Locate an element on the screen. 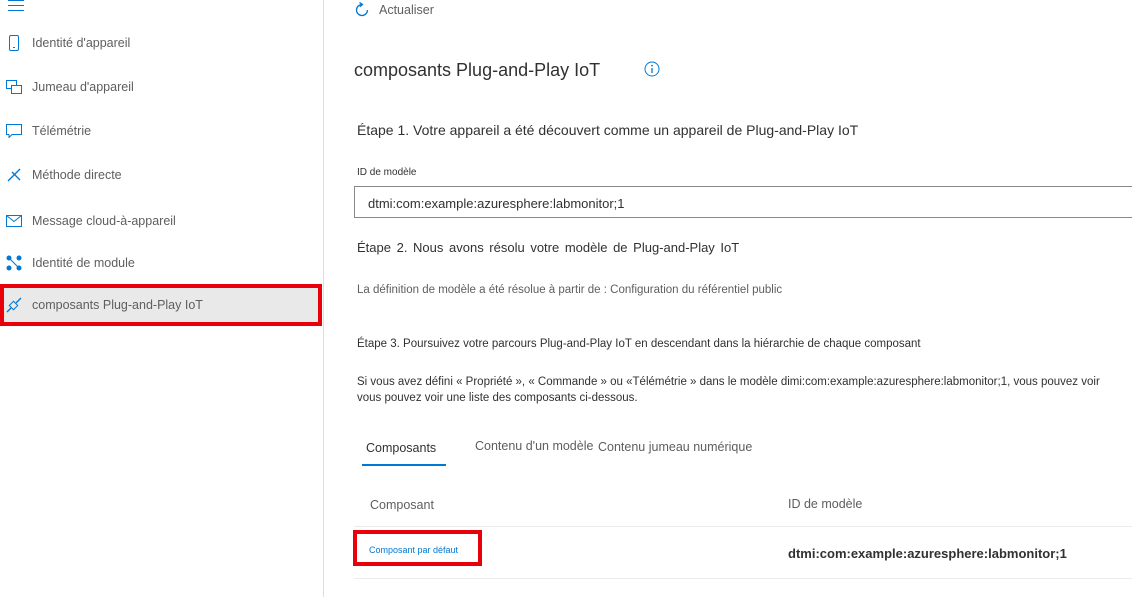  tab-digital-twin-content: Contenu jumeau numérique is located at coordinates (675, 447).